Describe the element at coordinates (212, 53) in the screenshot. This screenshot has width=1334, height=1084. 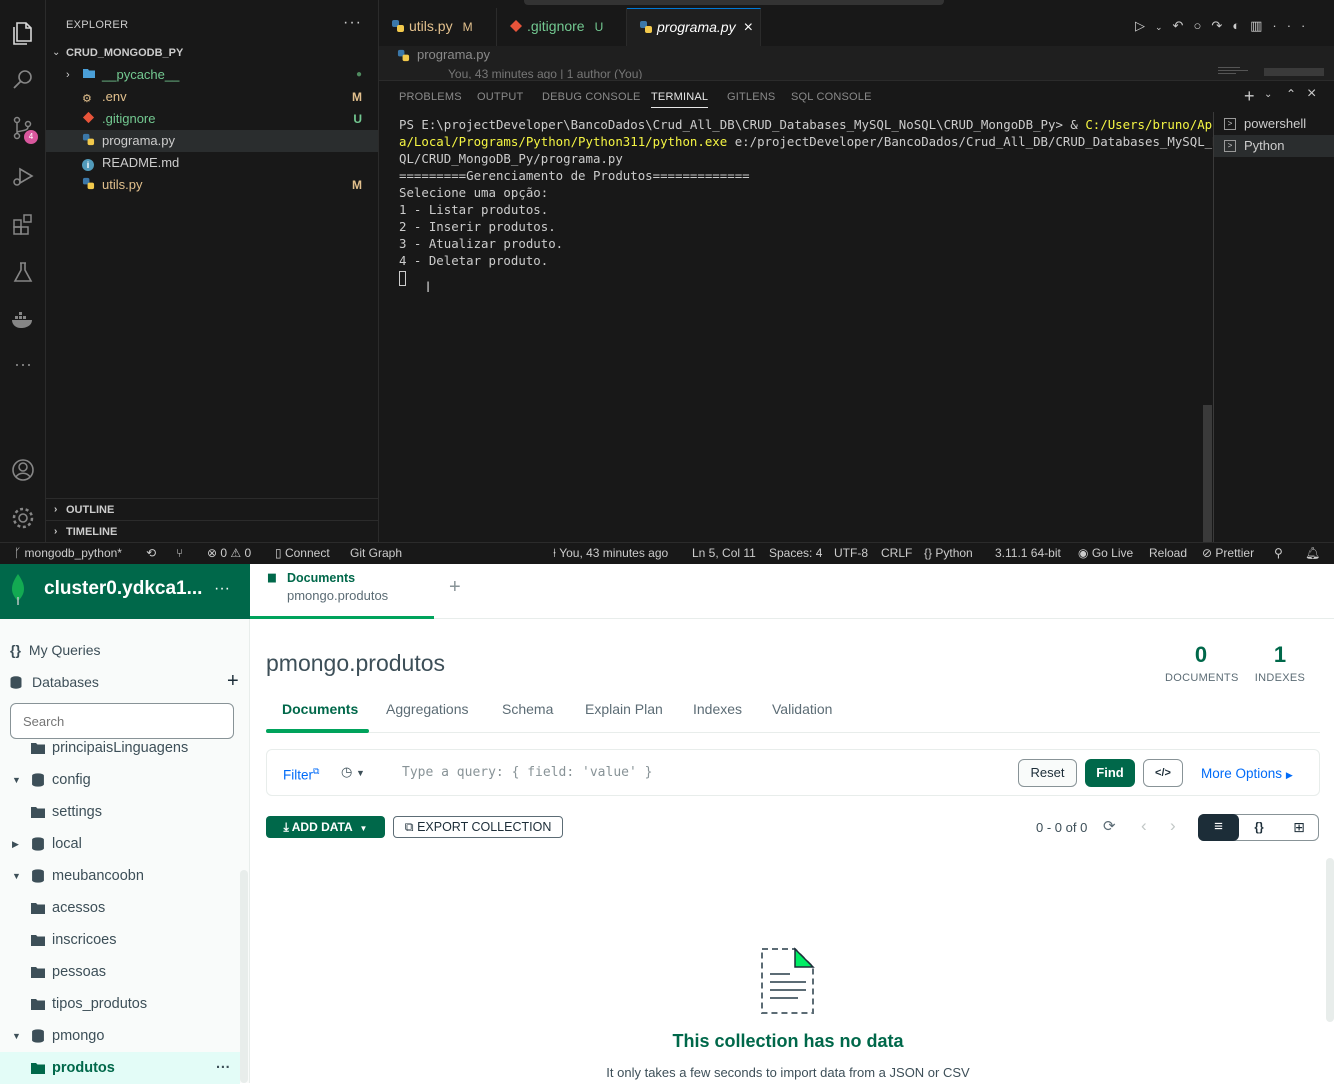
I see `folder-root: ⌄ CRUD_MONGODB_PY` at that location.